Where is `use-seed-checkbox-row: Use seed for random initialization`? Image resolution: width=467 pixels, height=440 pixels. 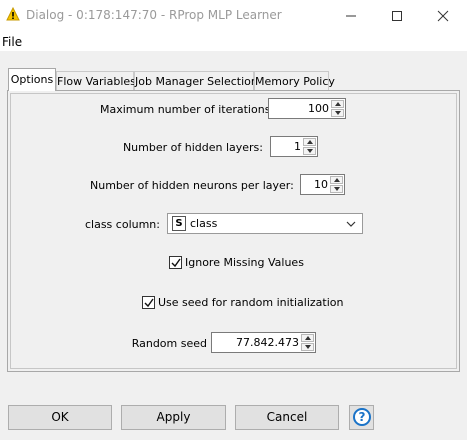
use-seed-checkbox-row: Use seed for random initialization is located at coordinates (242, 304).